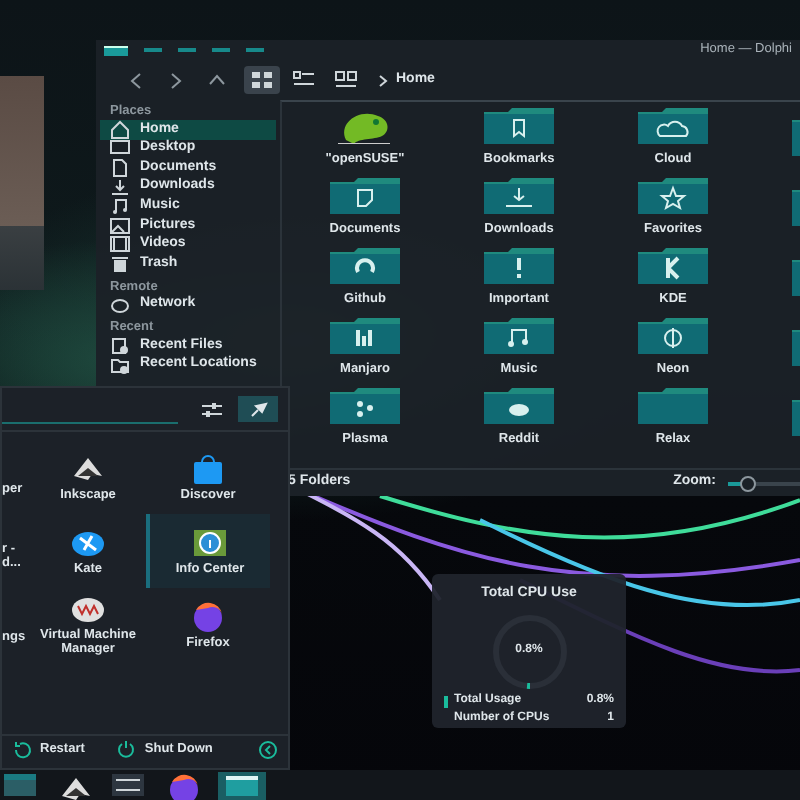 The width and height of the screenshot is (800, 800). What do you see at coordinates (748, 483) in the screenshot?
I see `slider-thumb` at bounding box center [748, 483].